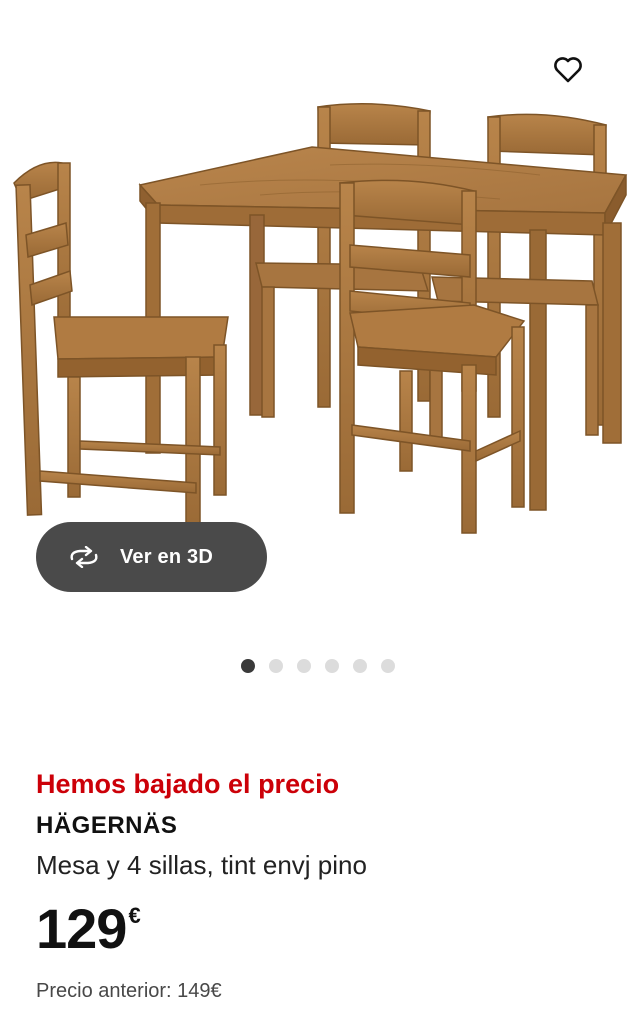  Describe the element at coordinates (81, 928) in the screenshot. I see `price-integer: 129` at that location.